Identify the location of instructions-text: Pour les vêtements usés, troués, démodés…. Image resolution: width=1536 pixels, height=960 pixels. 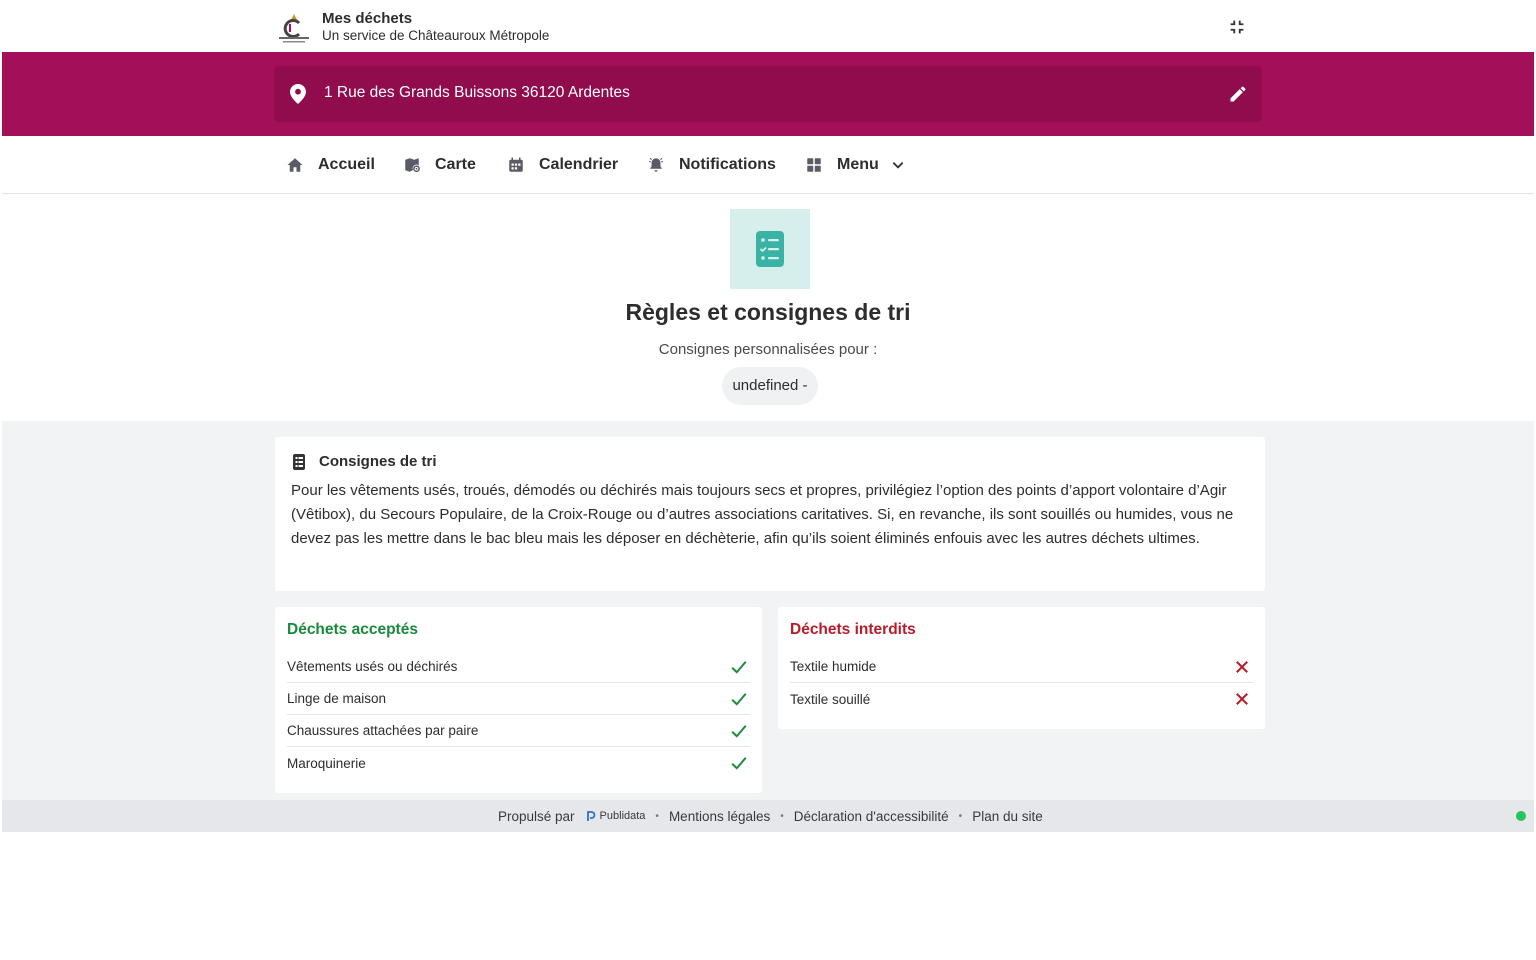
(762, 514).